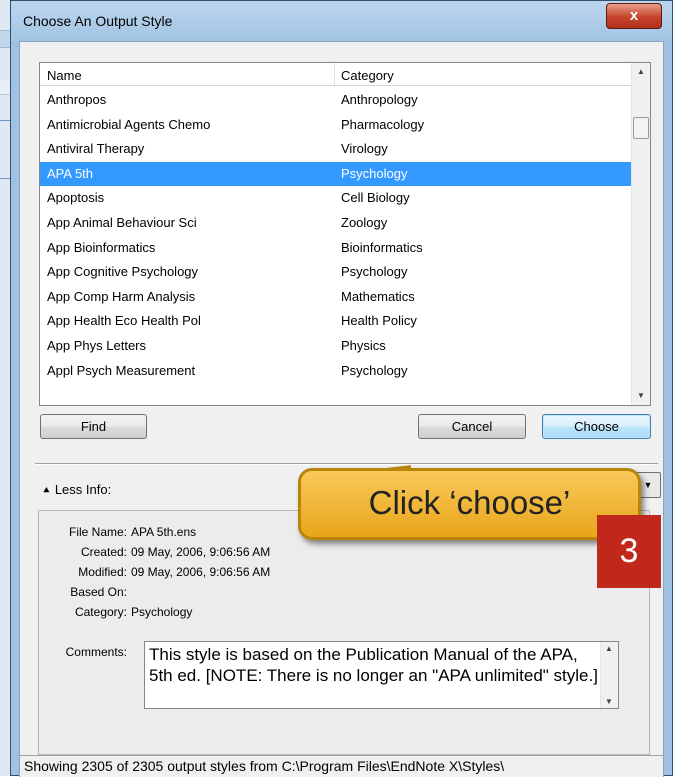 Image resolution: width=673 pixels, height=777 pixels. Describe the element at coordinates (102, 572) in the screenshot. I see `modified-label: Modified:` at that location.